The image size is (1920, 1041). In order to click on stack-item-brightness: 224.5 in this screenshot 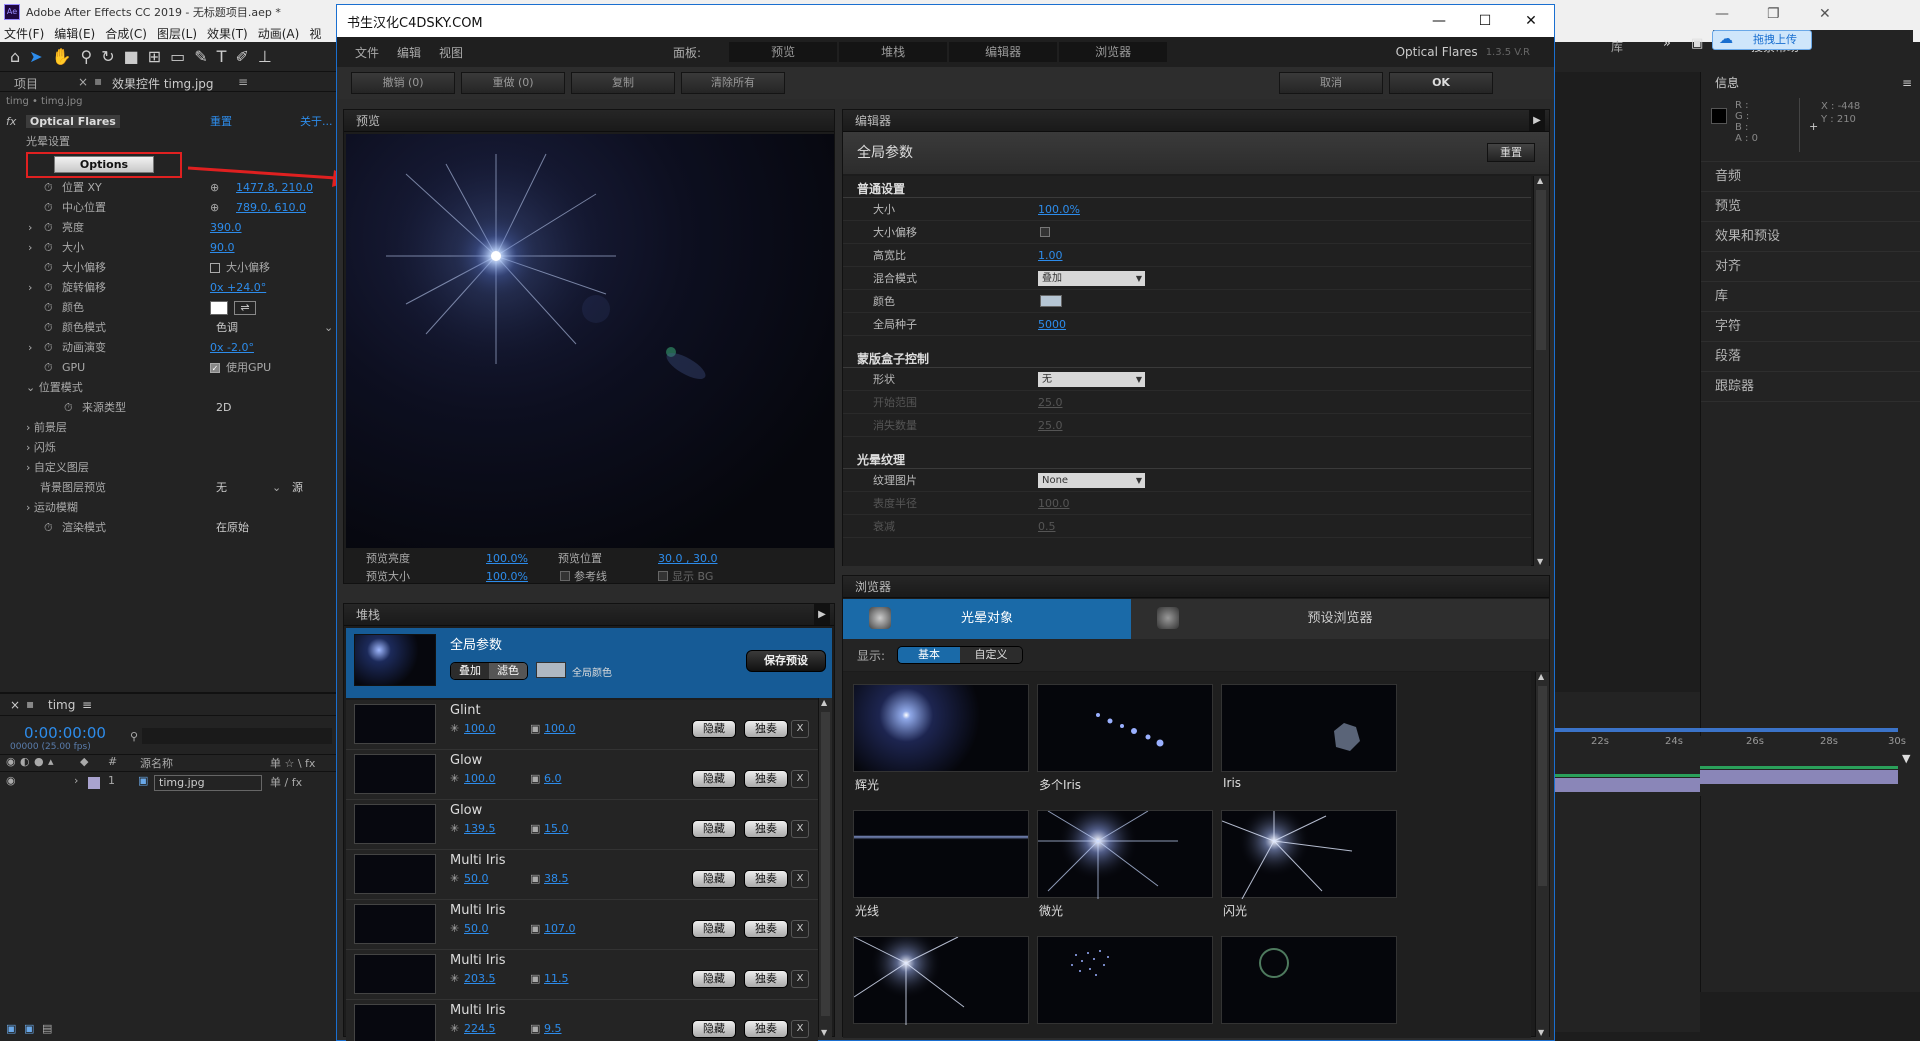, I will do `click(480, 1028)`.